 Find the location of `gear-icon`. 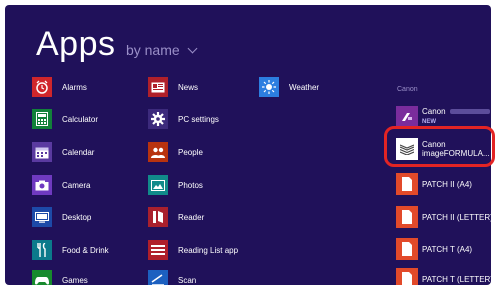

gear-icon is located at coordinates (158, 119).